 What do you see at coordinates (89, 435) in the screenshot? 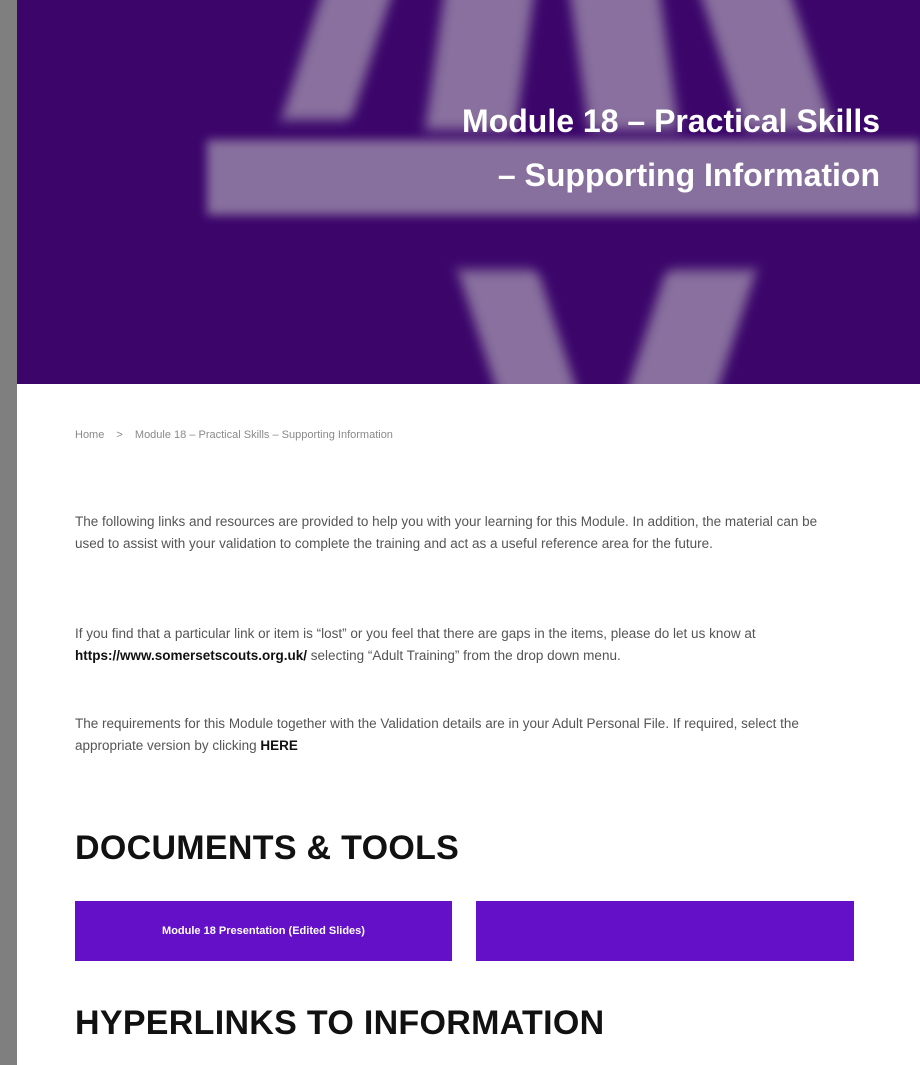
I see `breadcrumb-home-link: Home` at bounding box center [89, 435].